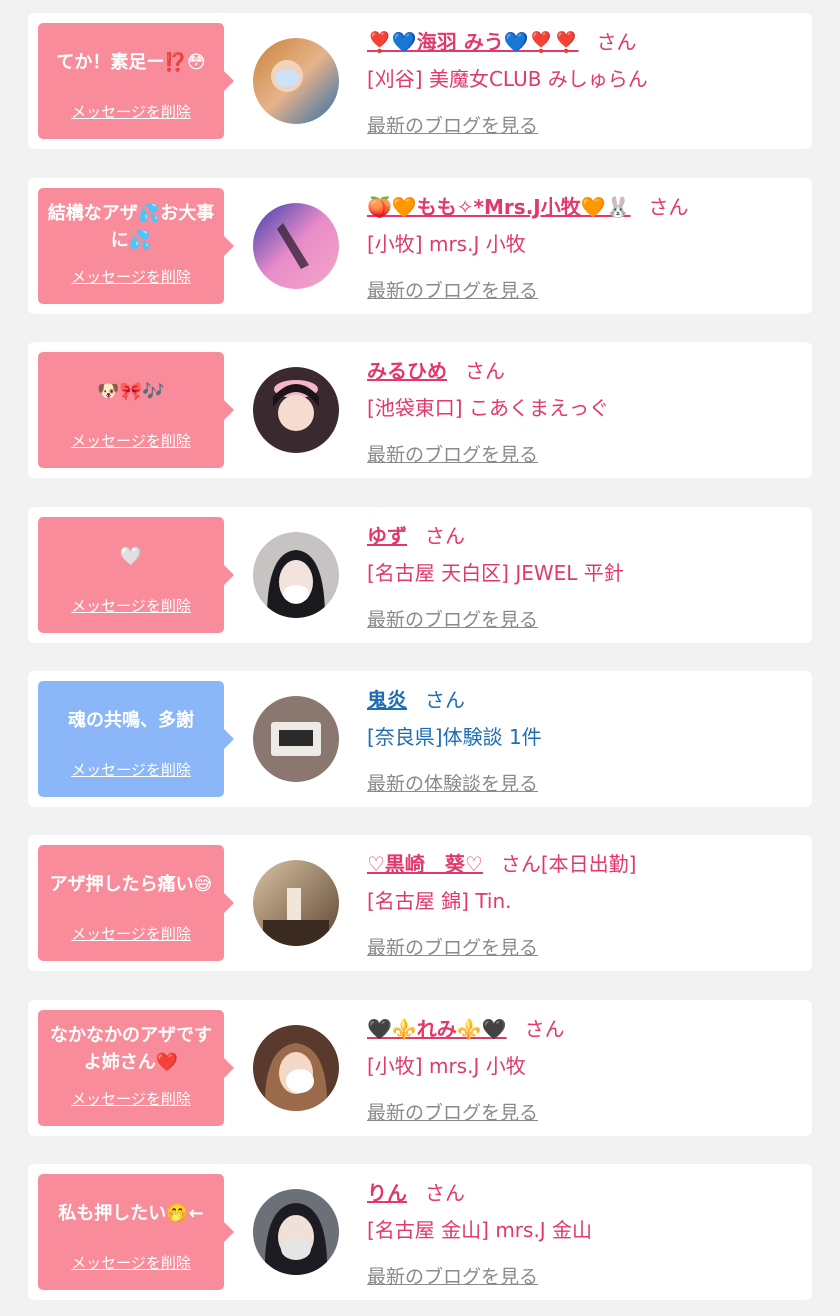  I want to click on message-bubble: 🤍 メッセージを削除, so click(136, 575).